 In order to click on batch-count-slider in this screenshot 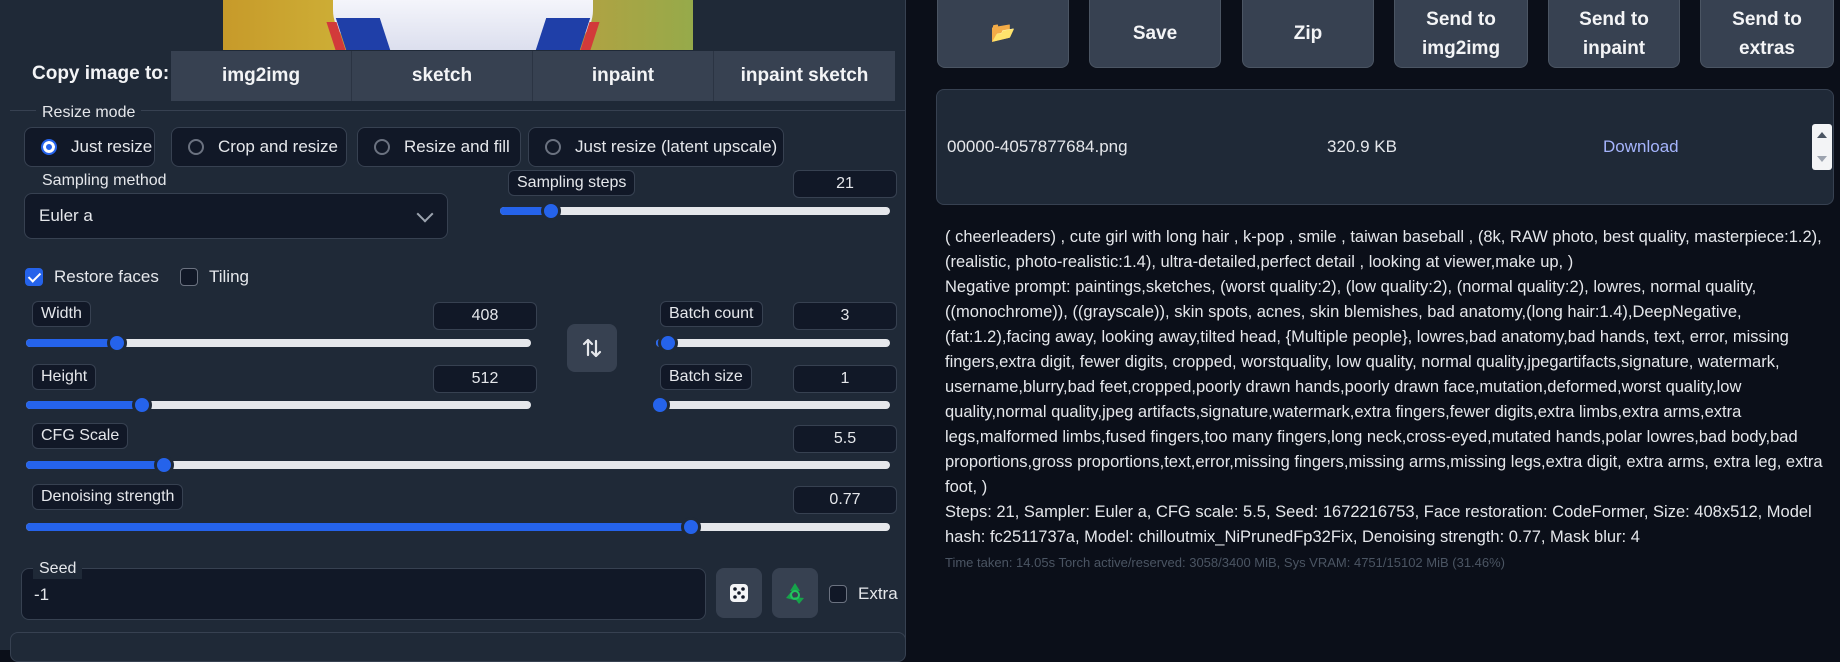, I will do `click(773, 343)`.